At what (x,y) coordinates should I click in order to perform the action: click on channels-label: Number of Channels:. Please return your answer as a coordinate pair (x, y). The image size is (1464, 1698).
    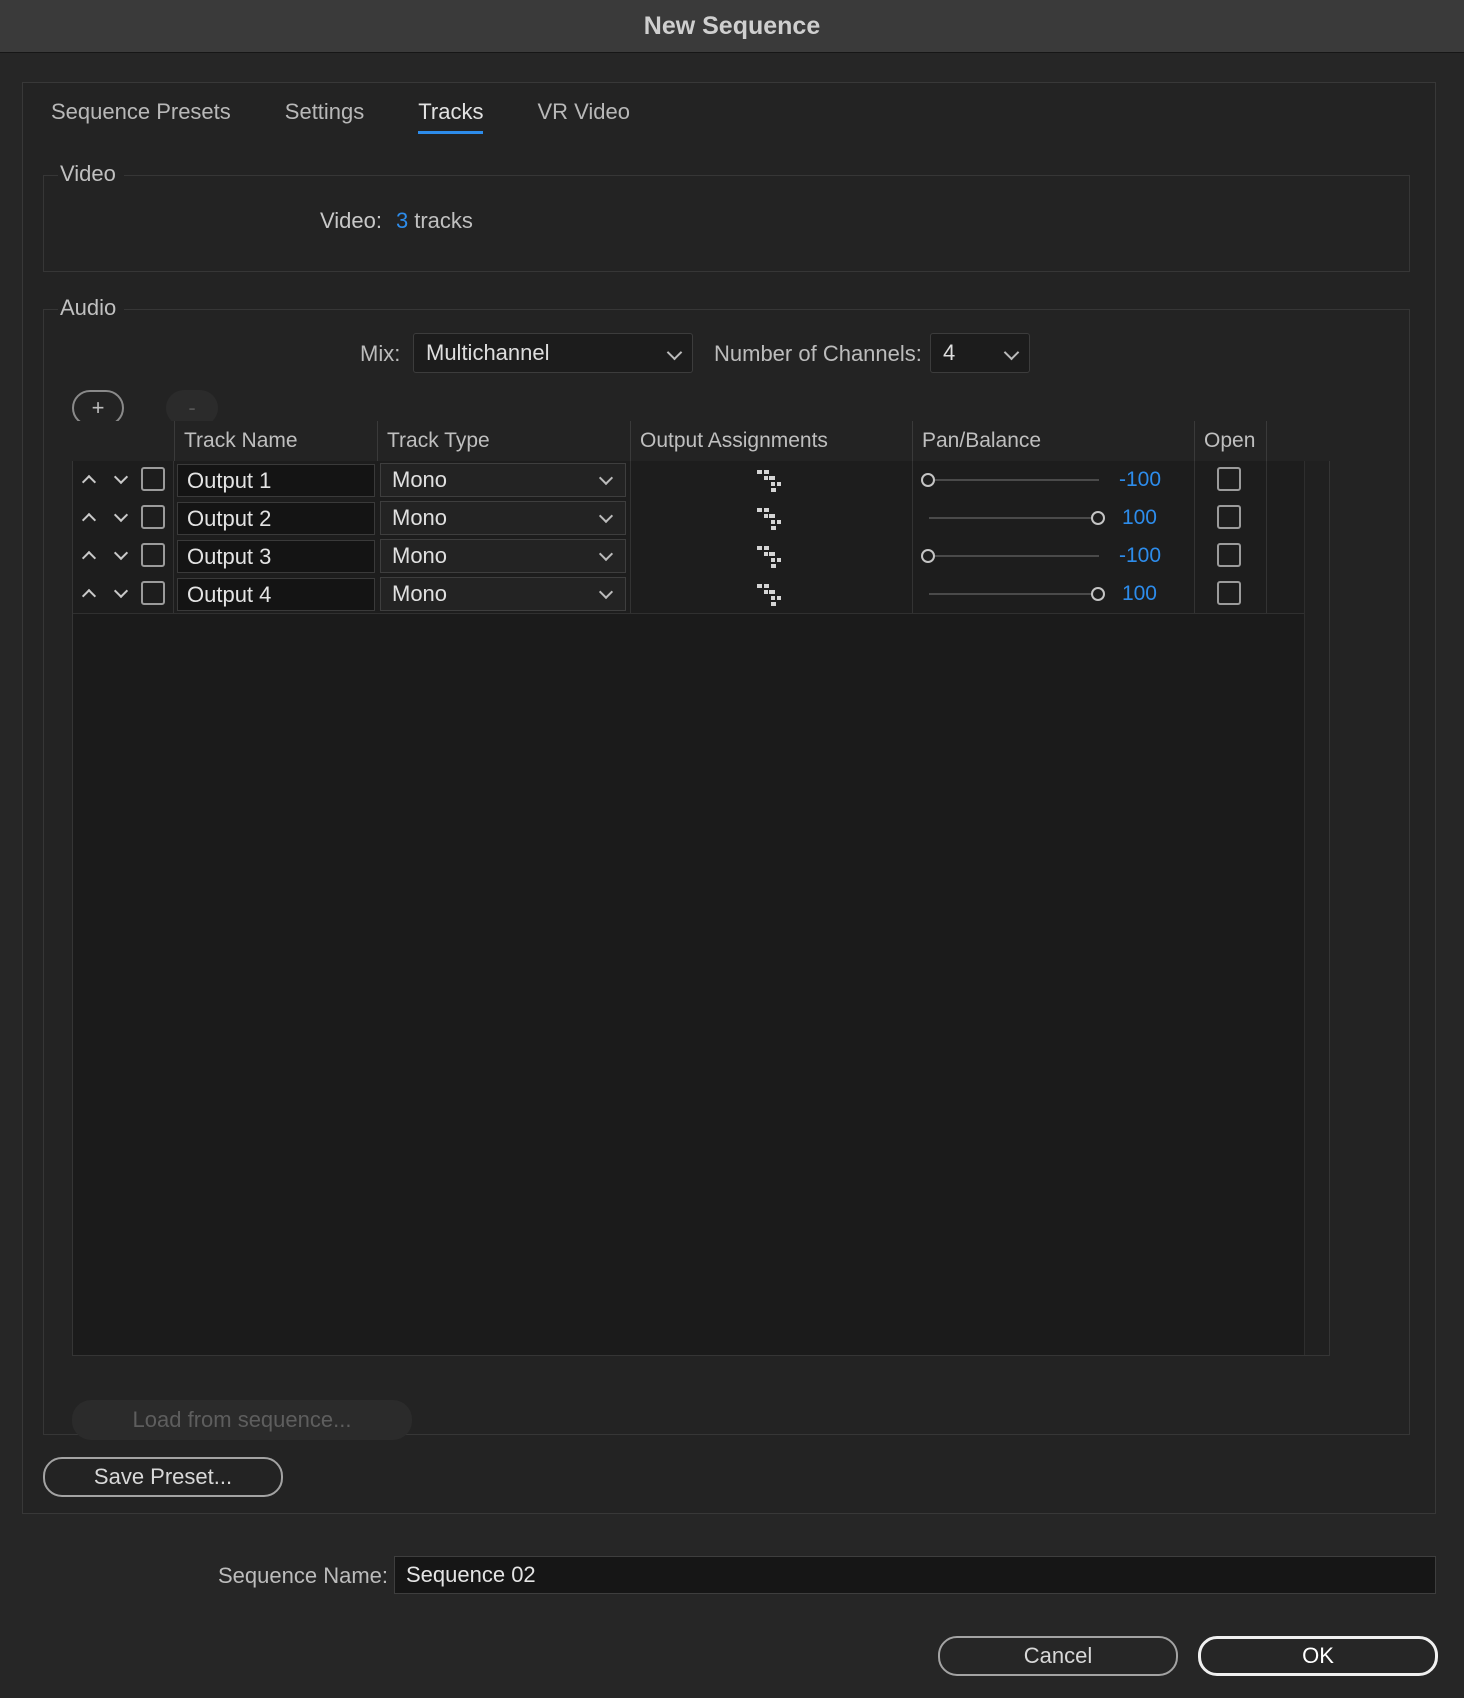
    Looking at the image, I should click on (818, 353).